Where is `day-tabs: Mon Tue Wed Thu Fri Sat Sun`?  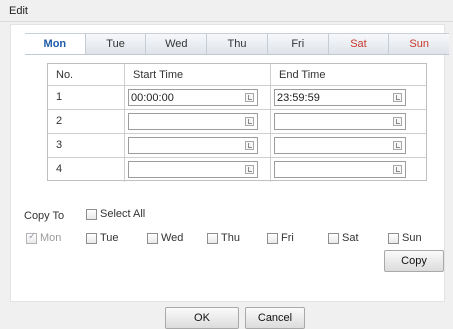 day-tabs: Mon Tue Wed Thu Fri Sat Sun is located at coordinates (237, 44).